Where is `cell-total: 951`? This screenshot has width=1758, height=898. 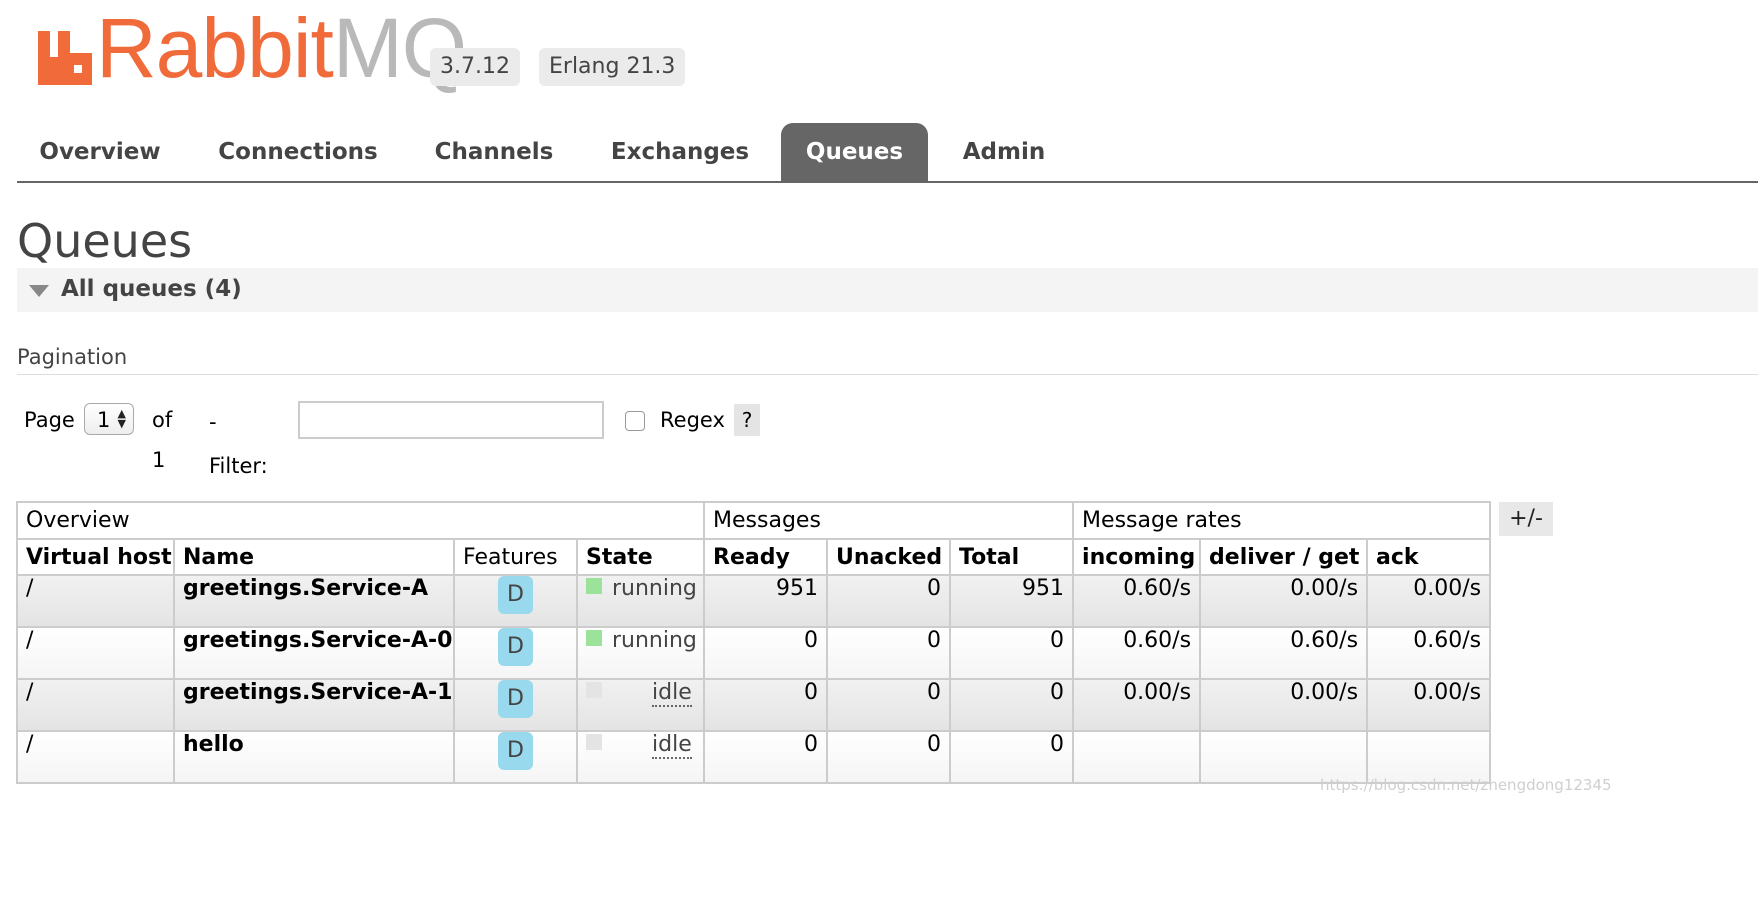 cell-total: 951 is located at coordinates (1012, 601).